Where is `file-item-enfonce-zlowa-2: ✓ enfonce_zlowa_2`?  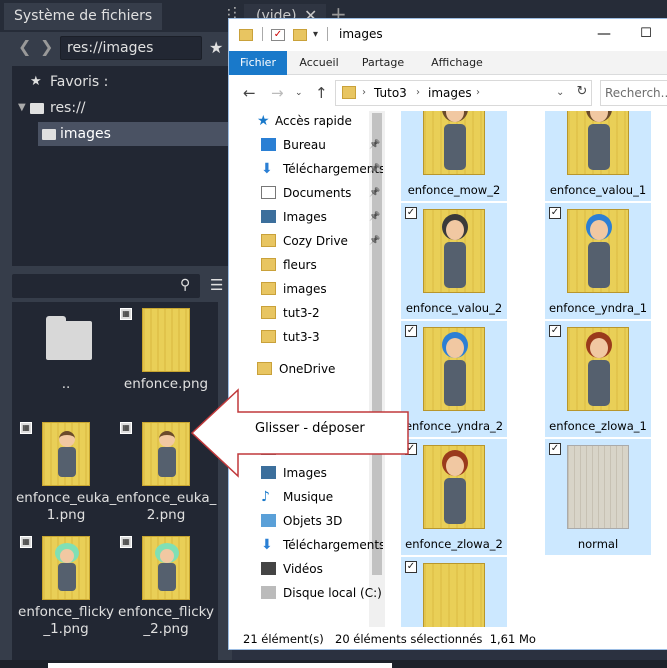
file-item-enfonce-zlowa-2: ✓ enfonce_zlowa_2 is located at coordinates (454, 497).